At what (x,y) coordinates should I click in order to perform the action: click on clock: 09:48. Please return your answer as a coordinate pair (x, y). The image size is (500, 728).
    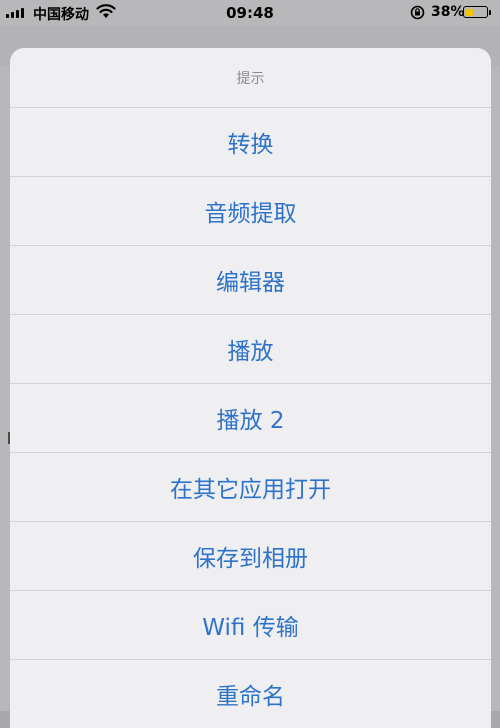
    Looking at the image, I should click on (250, 13).